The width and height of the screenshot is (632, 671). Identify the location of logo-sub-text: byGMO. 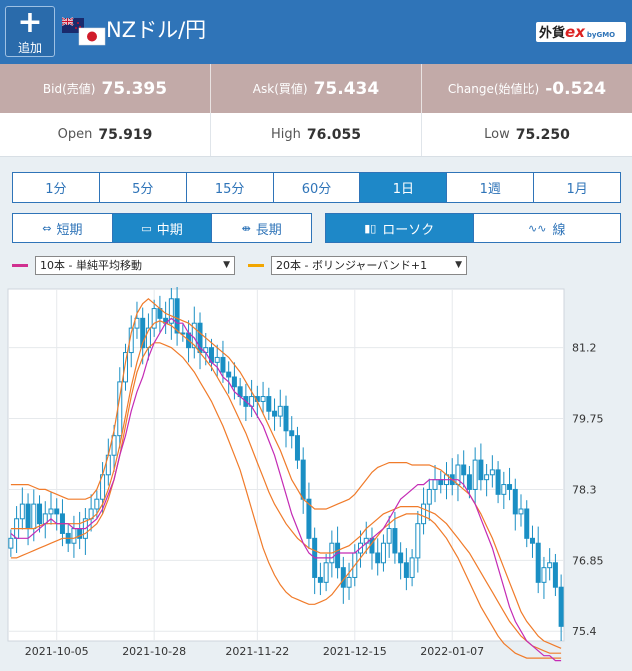
(601, 35).